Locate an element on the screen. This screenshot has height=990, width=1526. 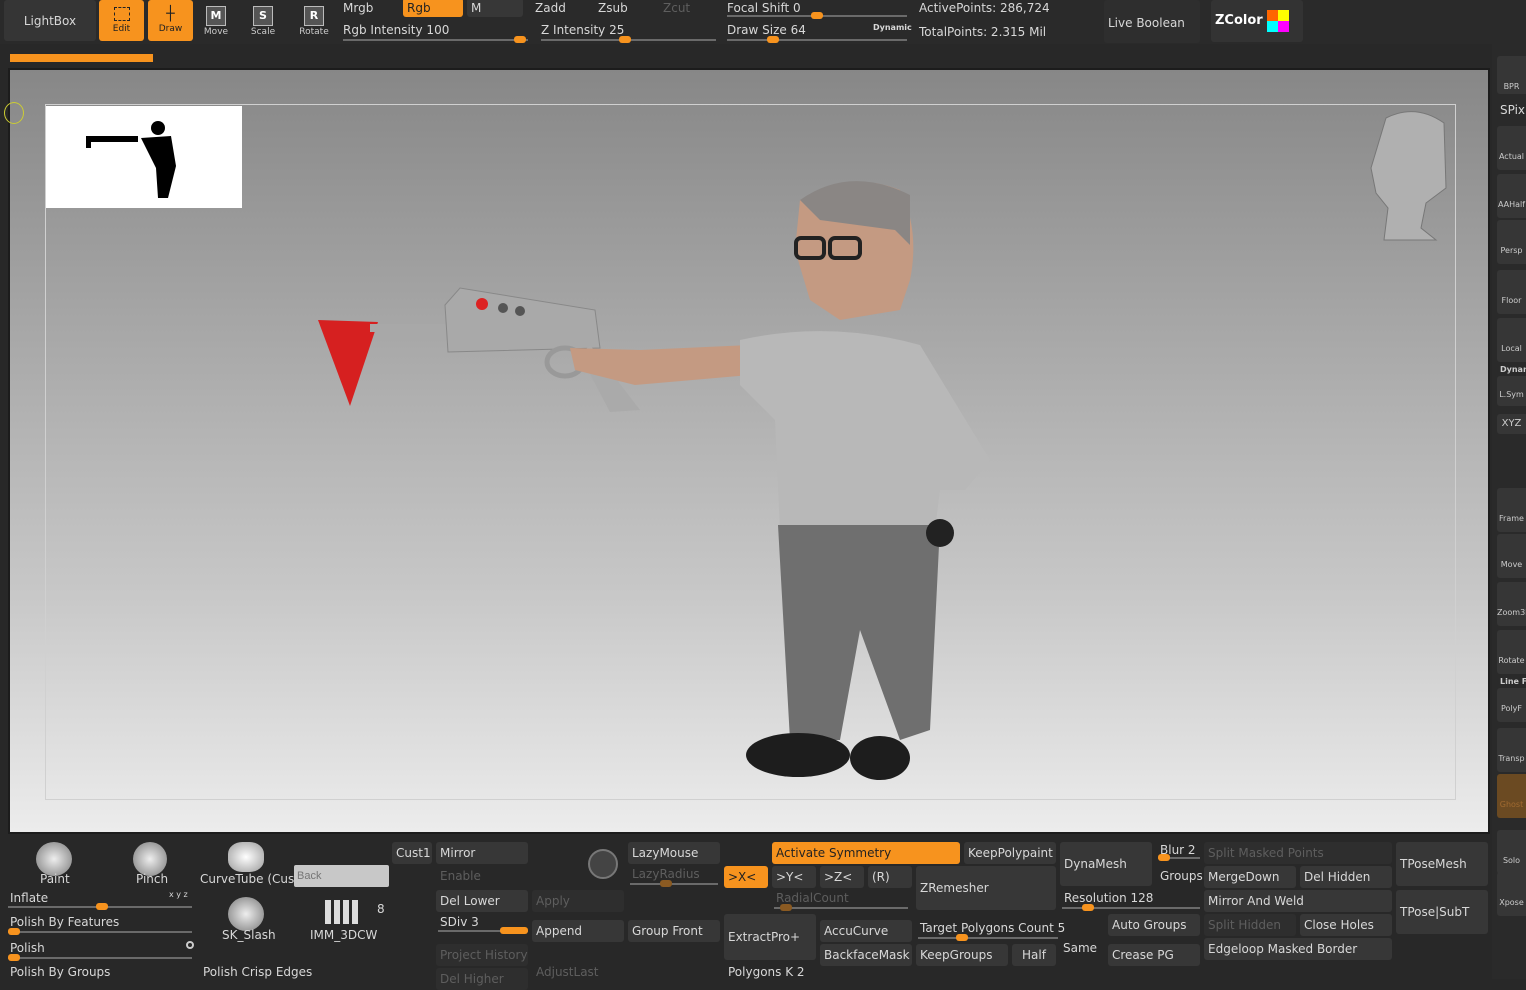
solo-button: Solo is located at coordinates (1511, 852).